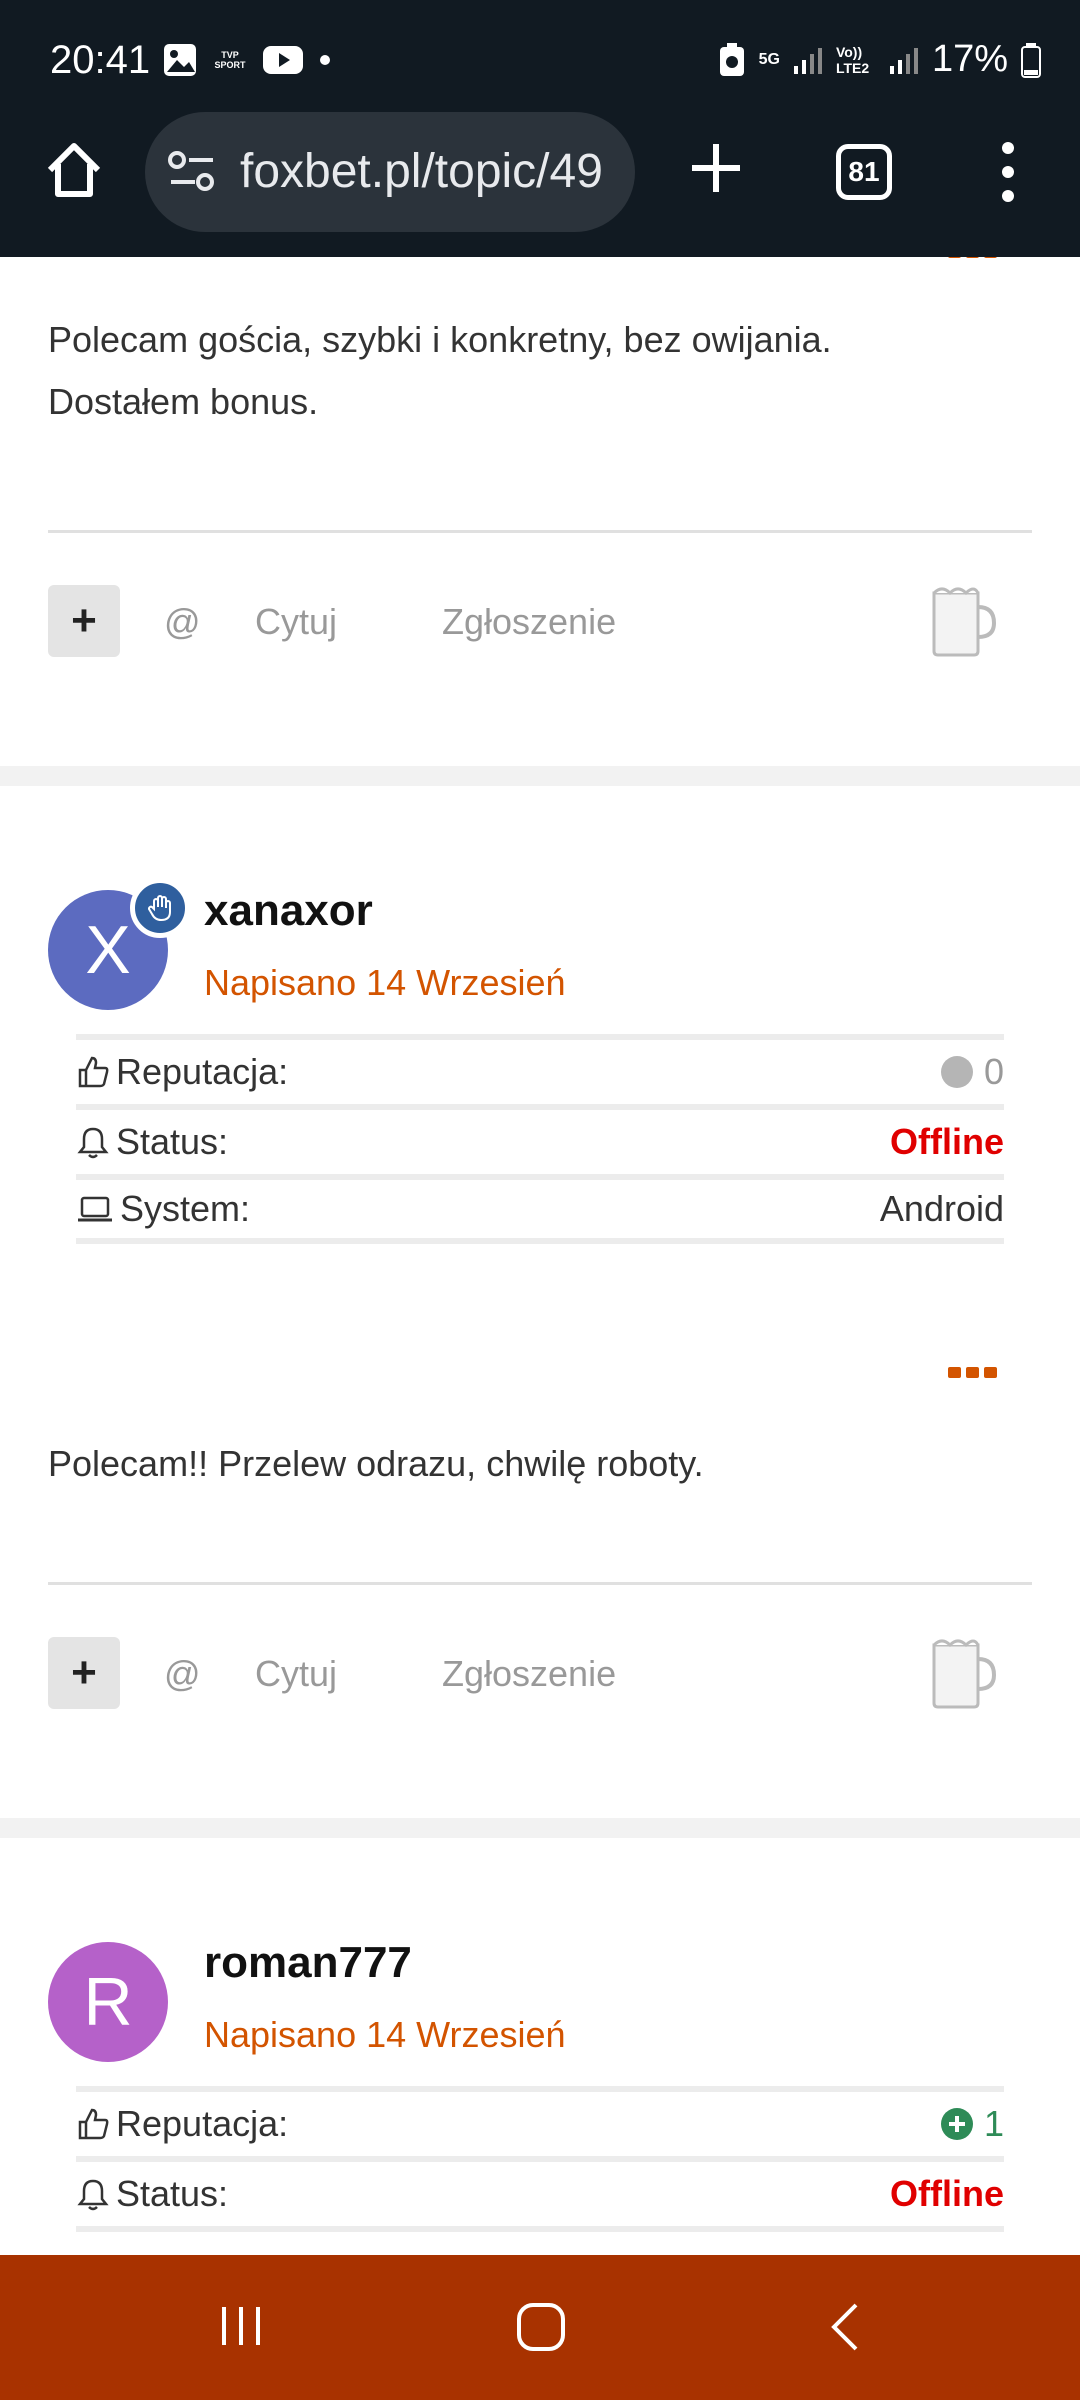  I want to click on reputation-value: 1, so click(993, 2123).